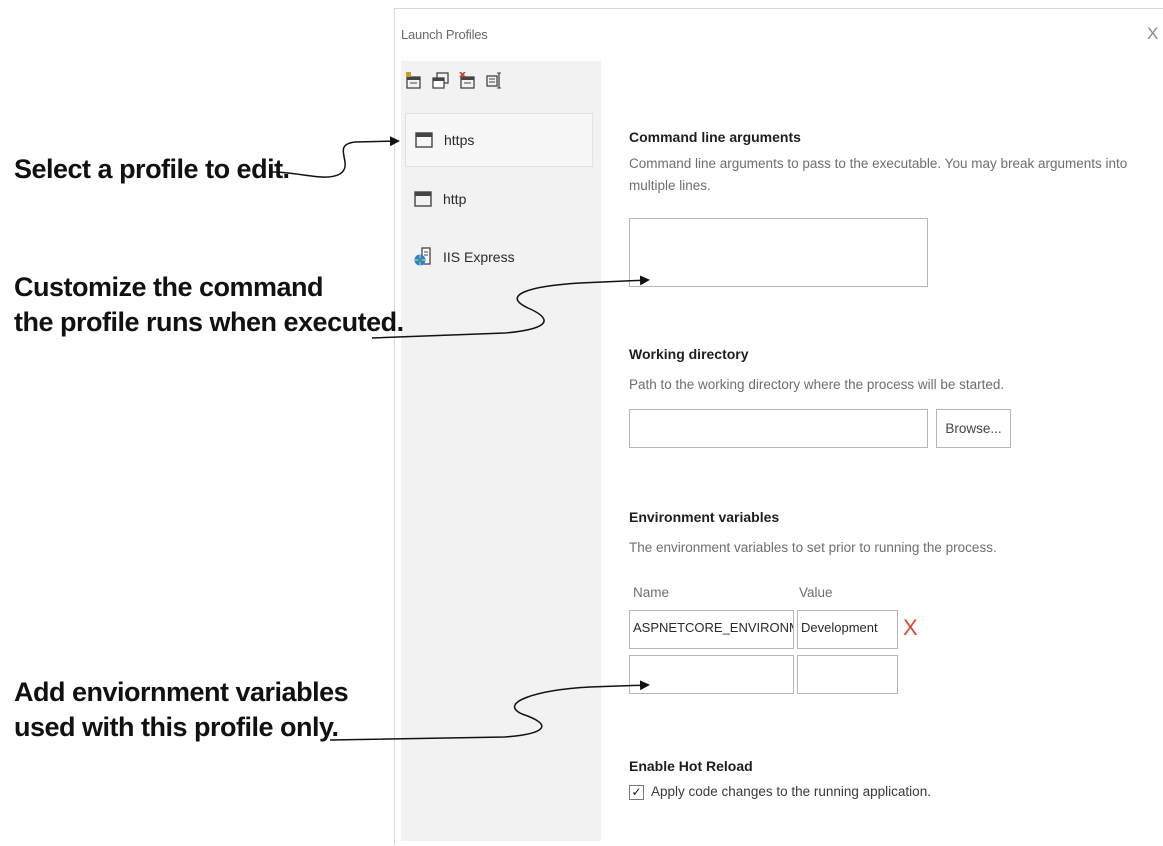  Describe the element at coordinates (489, 710) in the screenshot. I see `arrow-to-env-variables` at that location.